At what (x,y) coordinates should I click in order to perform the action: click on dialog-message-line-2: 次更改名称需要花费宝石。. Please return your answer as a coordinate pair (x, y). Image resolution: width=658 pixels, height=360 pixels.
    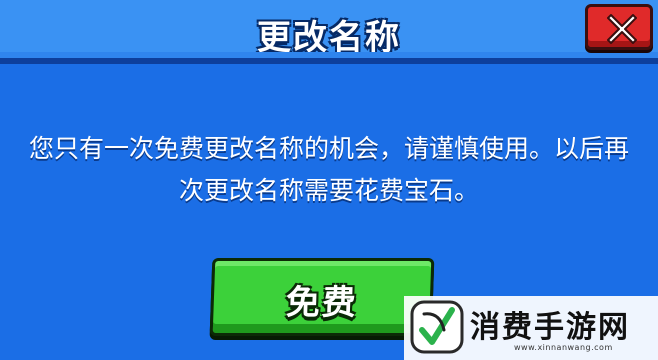
    Looking at the image, I should click on (328, 190).